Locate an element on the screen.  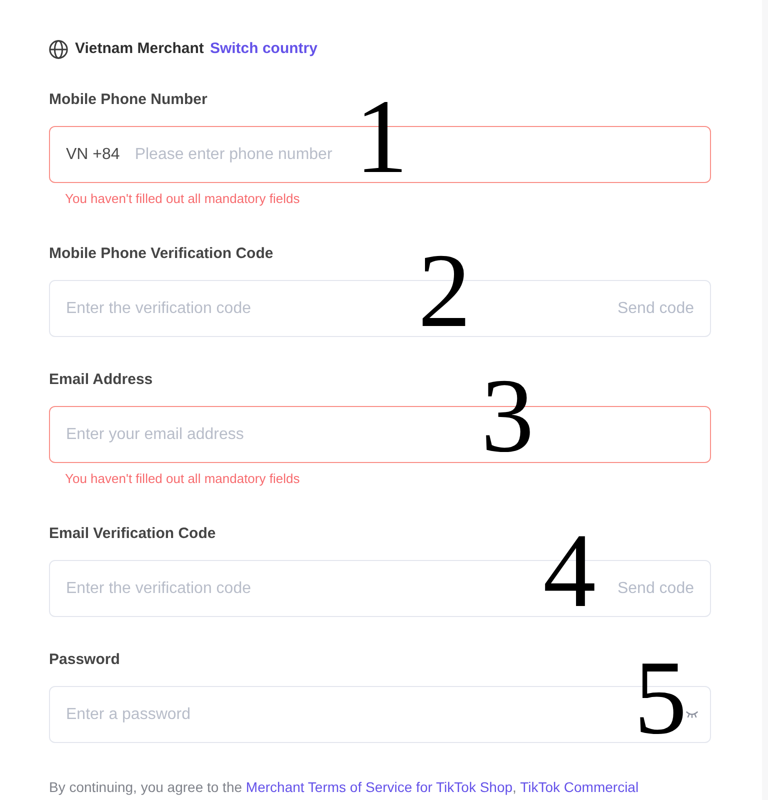
field-label: Email Verification Code is located at coordinates (132, 534).